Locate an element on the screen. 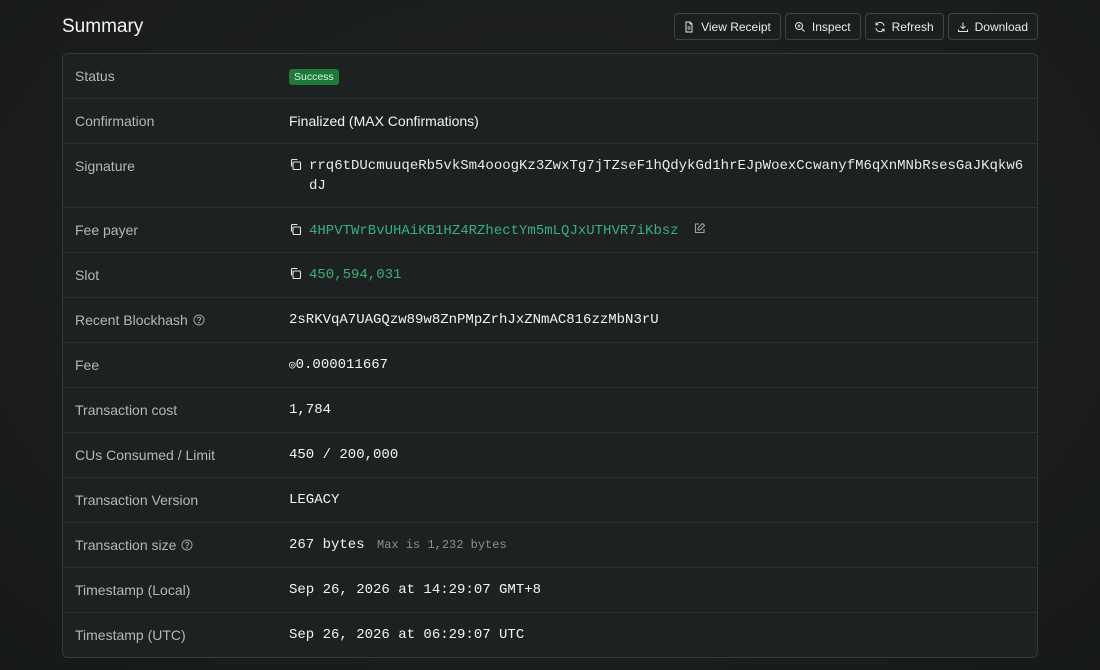  timestamp-utc-label: Timestamp (UTC) is located at coordinates (130, 635).